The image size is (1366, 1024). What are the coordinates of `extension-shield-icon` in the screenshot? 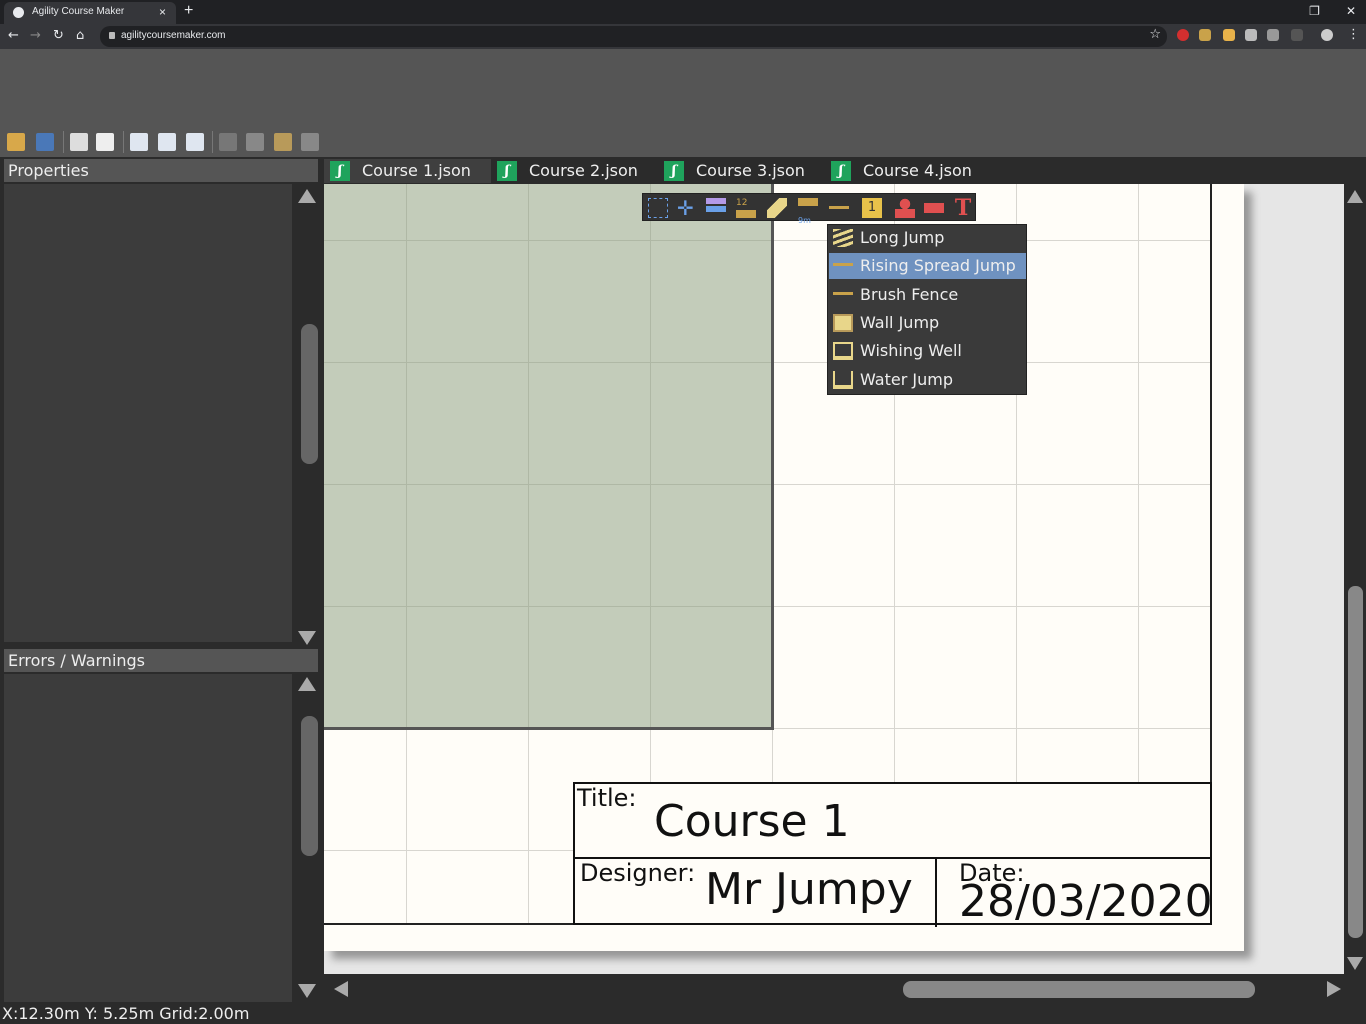 It's located at (1183, 35).